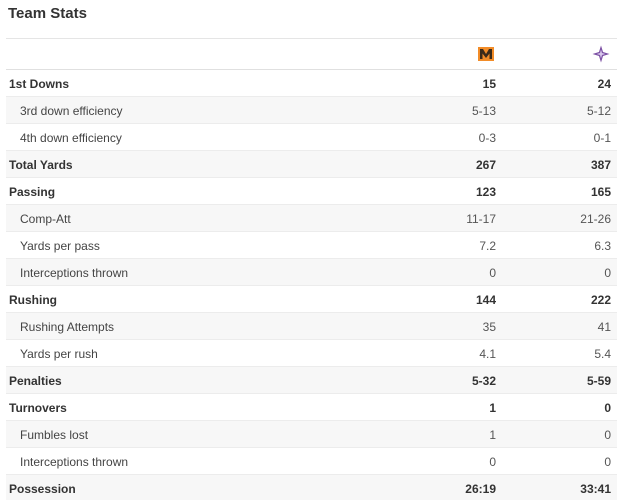 The height and width of the screenshot is (500, 623). What do you see at coordinates (71, 111) in the screenshot?
I see `stat-label: 3rd down efficiency` at bounding box center [71, 111].